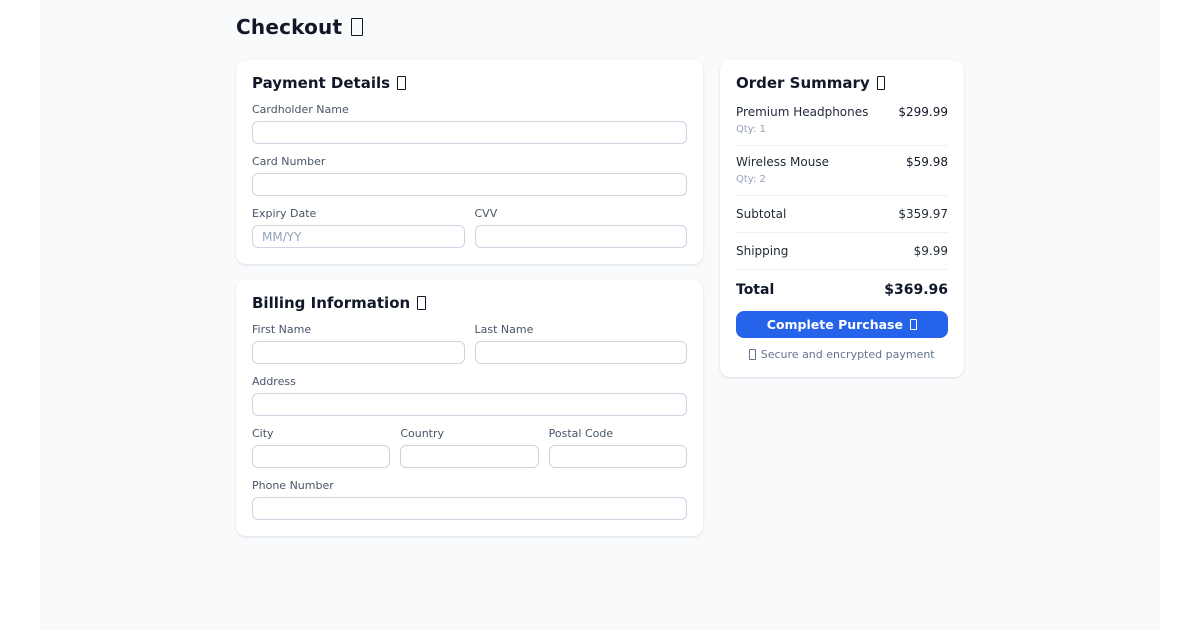 The width and height of the screenshot is (1200, 630). I want to click on cvv-field: CVV, so click(580, 227).